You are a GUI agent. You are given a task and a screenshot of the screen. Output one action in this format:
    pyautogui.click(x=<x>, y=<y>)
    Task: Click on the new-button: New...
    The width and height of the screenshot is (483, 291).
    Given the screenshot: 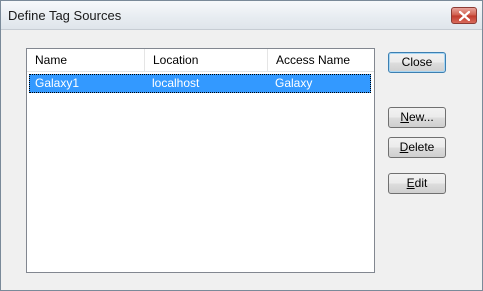 What is the action you would take?
    pyautogui.click(x=417, y=117)
    